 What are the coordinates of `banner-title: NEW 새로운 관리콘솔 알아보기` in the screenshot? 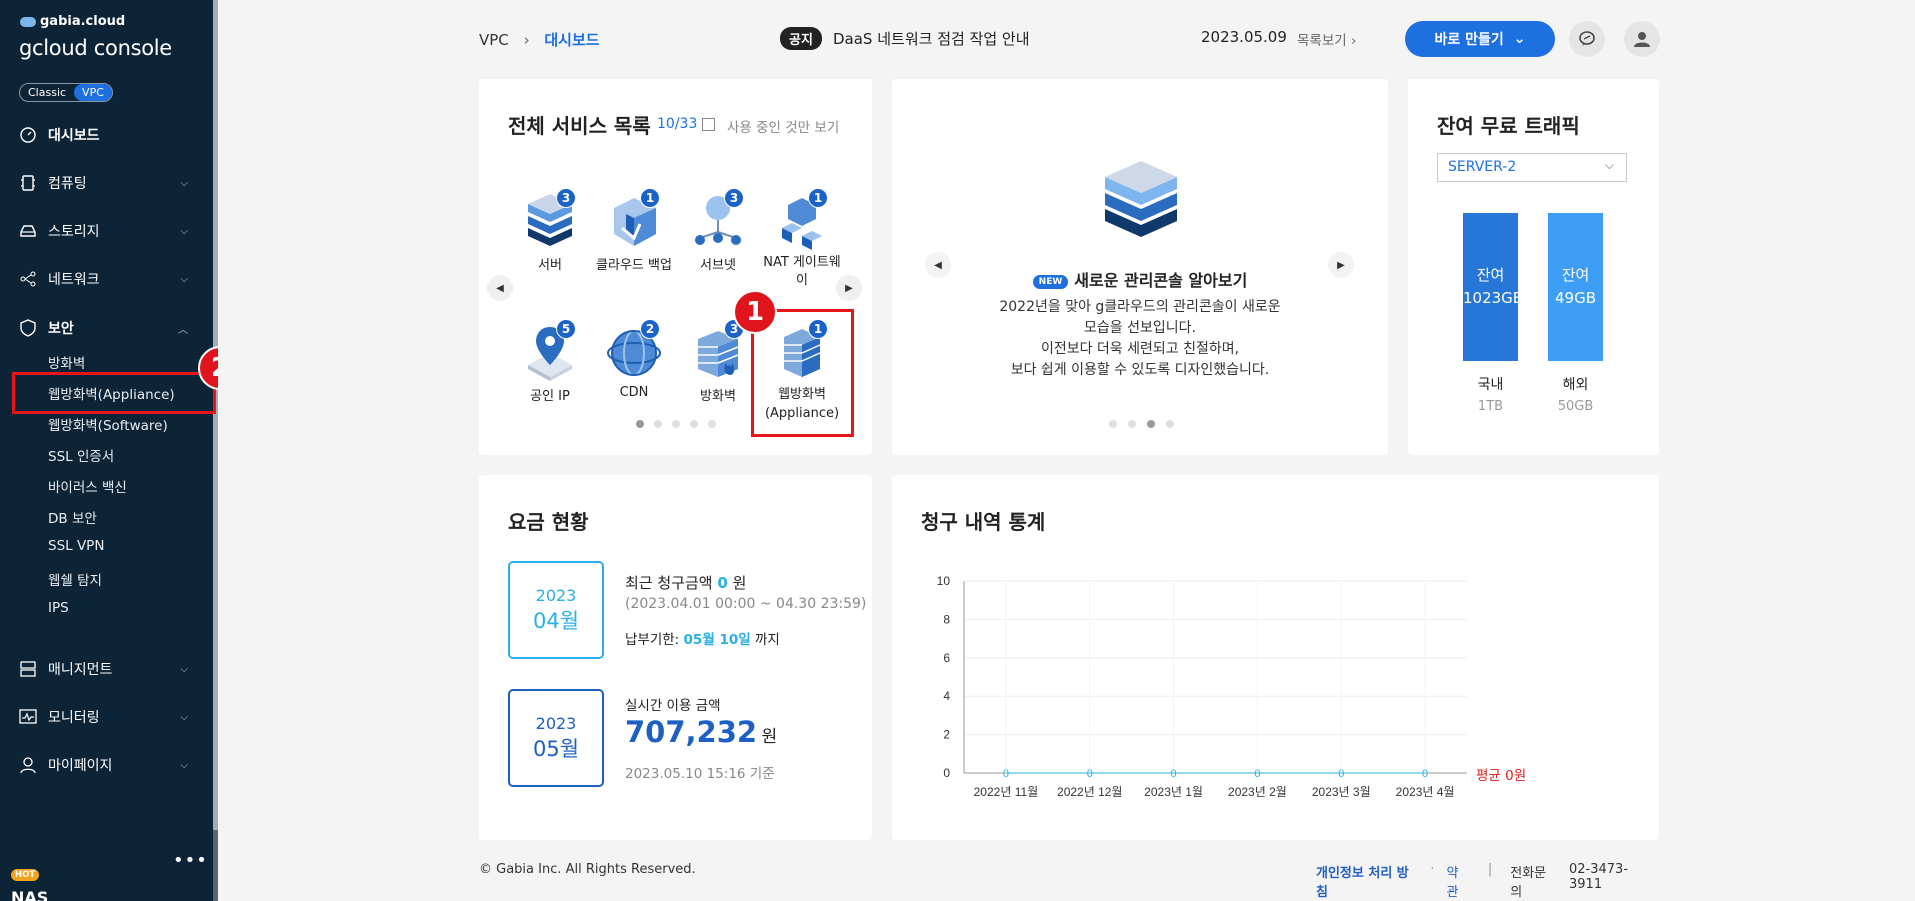 It's located at (1140, 279).